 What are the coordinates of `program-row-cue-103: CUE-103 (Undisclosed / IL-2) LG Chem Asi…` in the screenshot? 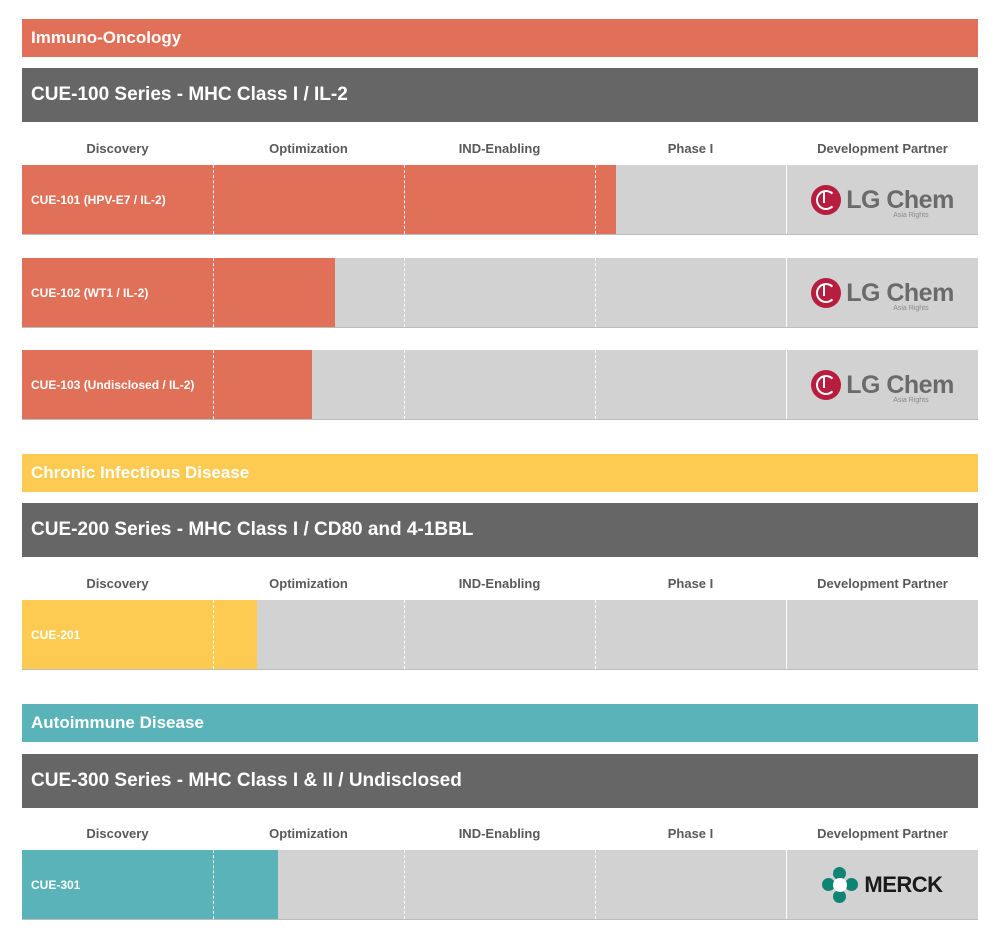 It's located at (500, 385).